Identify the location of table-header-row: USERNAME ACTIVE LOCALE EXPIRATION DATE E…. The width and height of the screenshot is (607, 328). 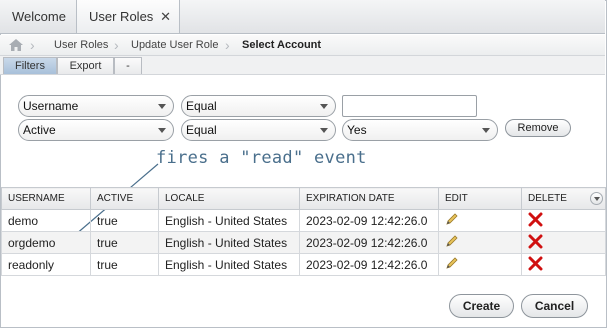
(303, 198).